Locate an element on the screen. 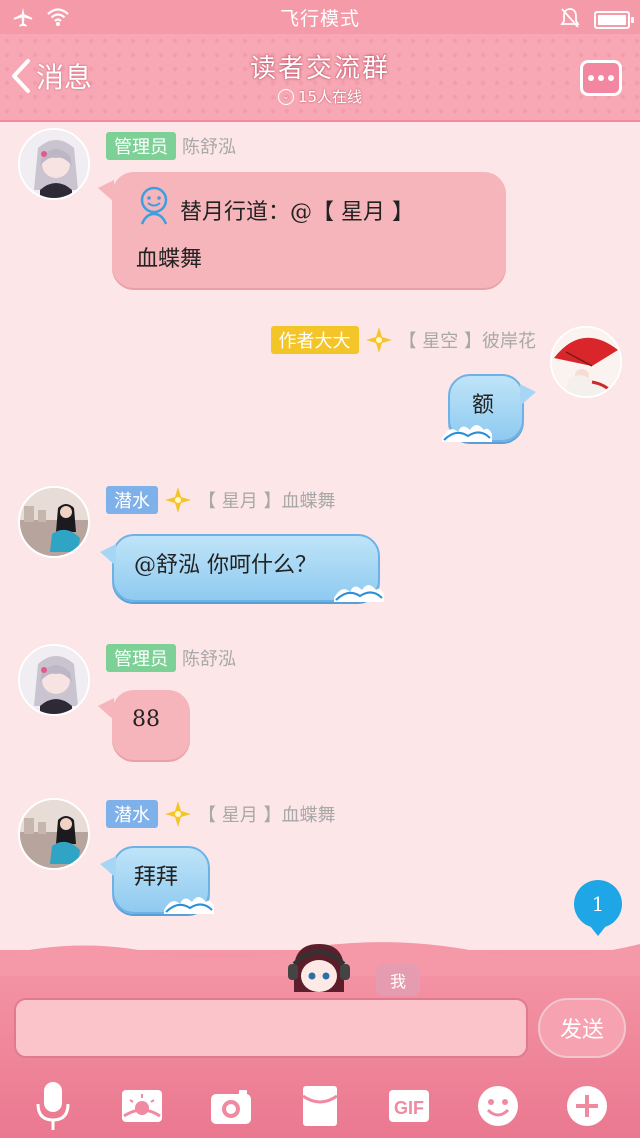 The image size is (640, 1138). message-text: 替月行道：@【 星月 】 is located at coordinates (297, 212).